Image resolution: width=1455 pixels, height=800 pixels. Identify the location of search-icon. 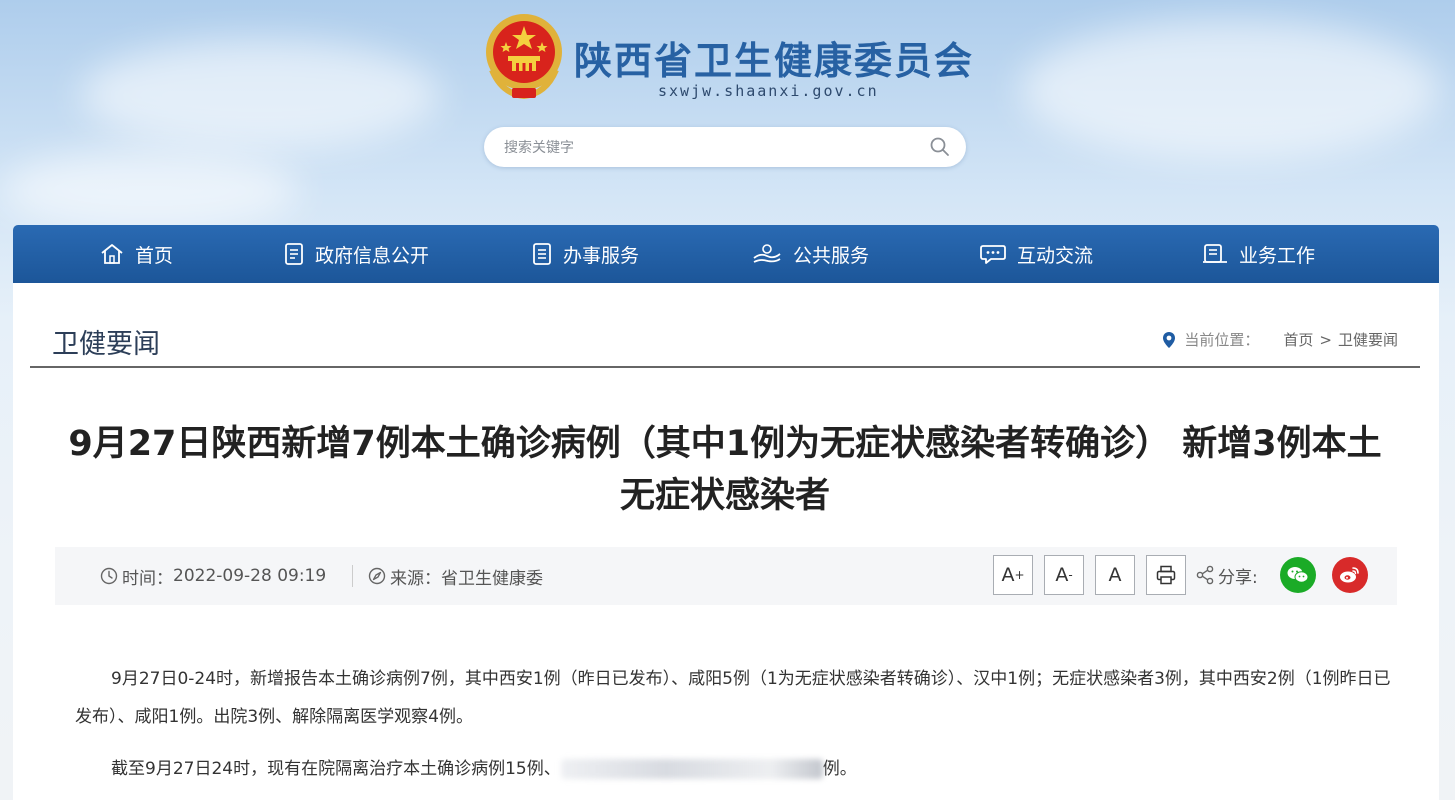
(940, 147).